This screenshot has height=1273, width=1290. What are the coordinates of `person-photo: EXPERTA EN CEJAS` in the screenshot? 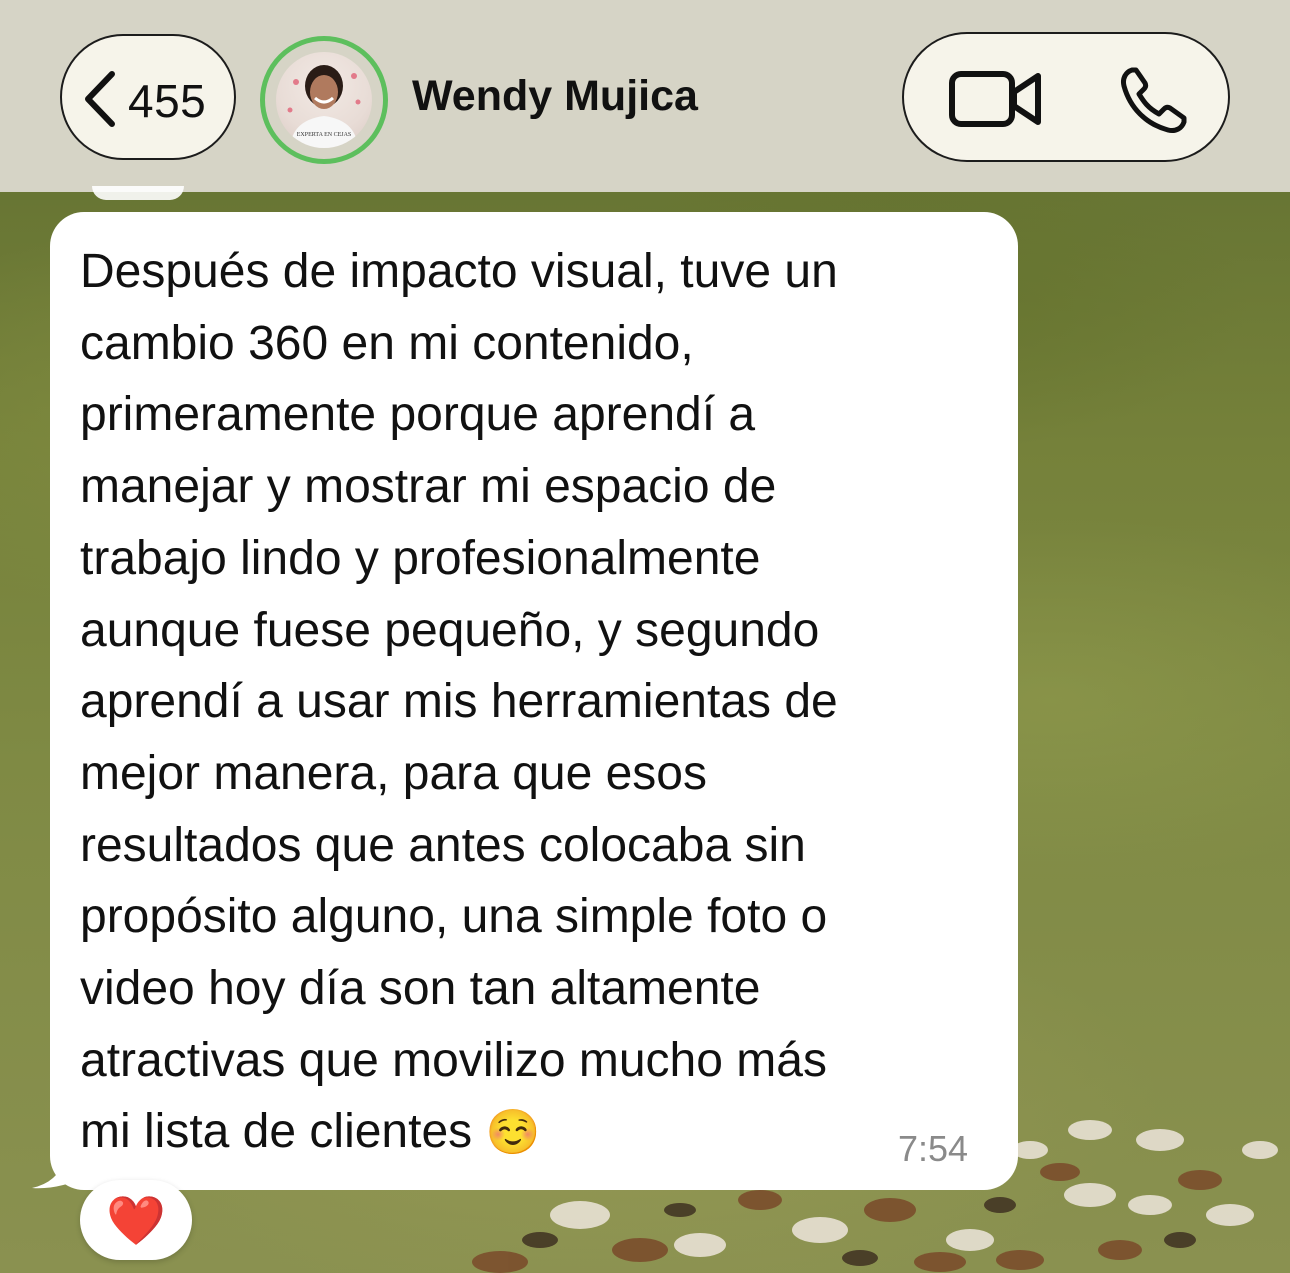 It's located at (324, 106).